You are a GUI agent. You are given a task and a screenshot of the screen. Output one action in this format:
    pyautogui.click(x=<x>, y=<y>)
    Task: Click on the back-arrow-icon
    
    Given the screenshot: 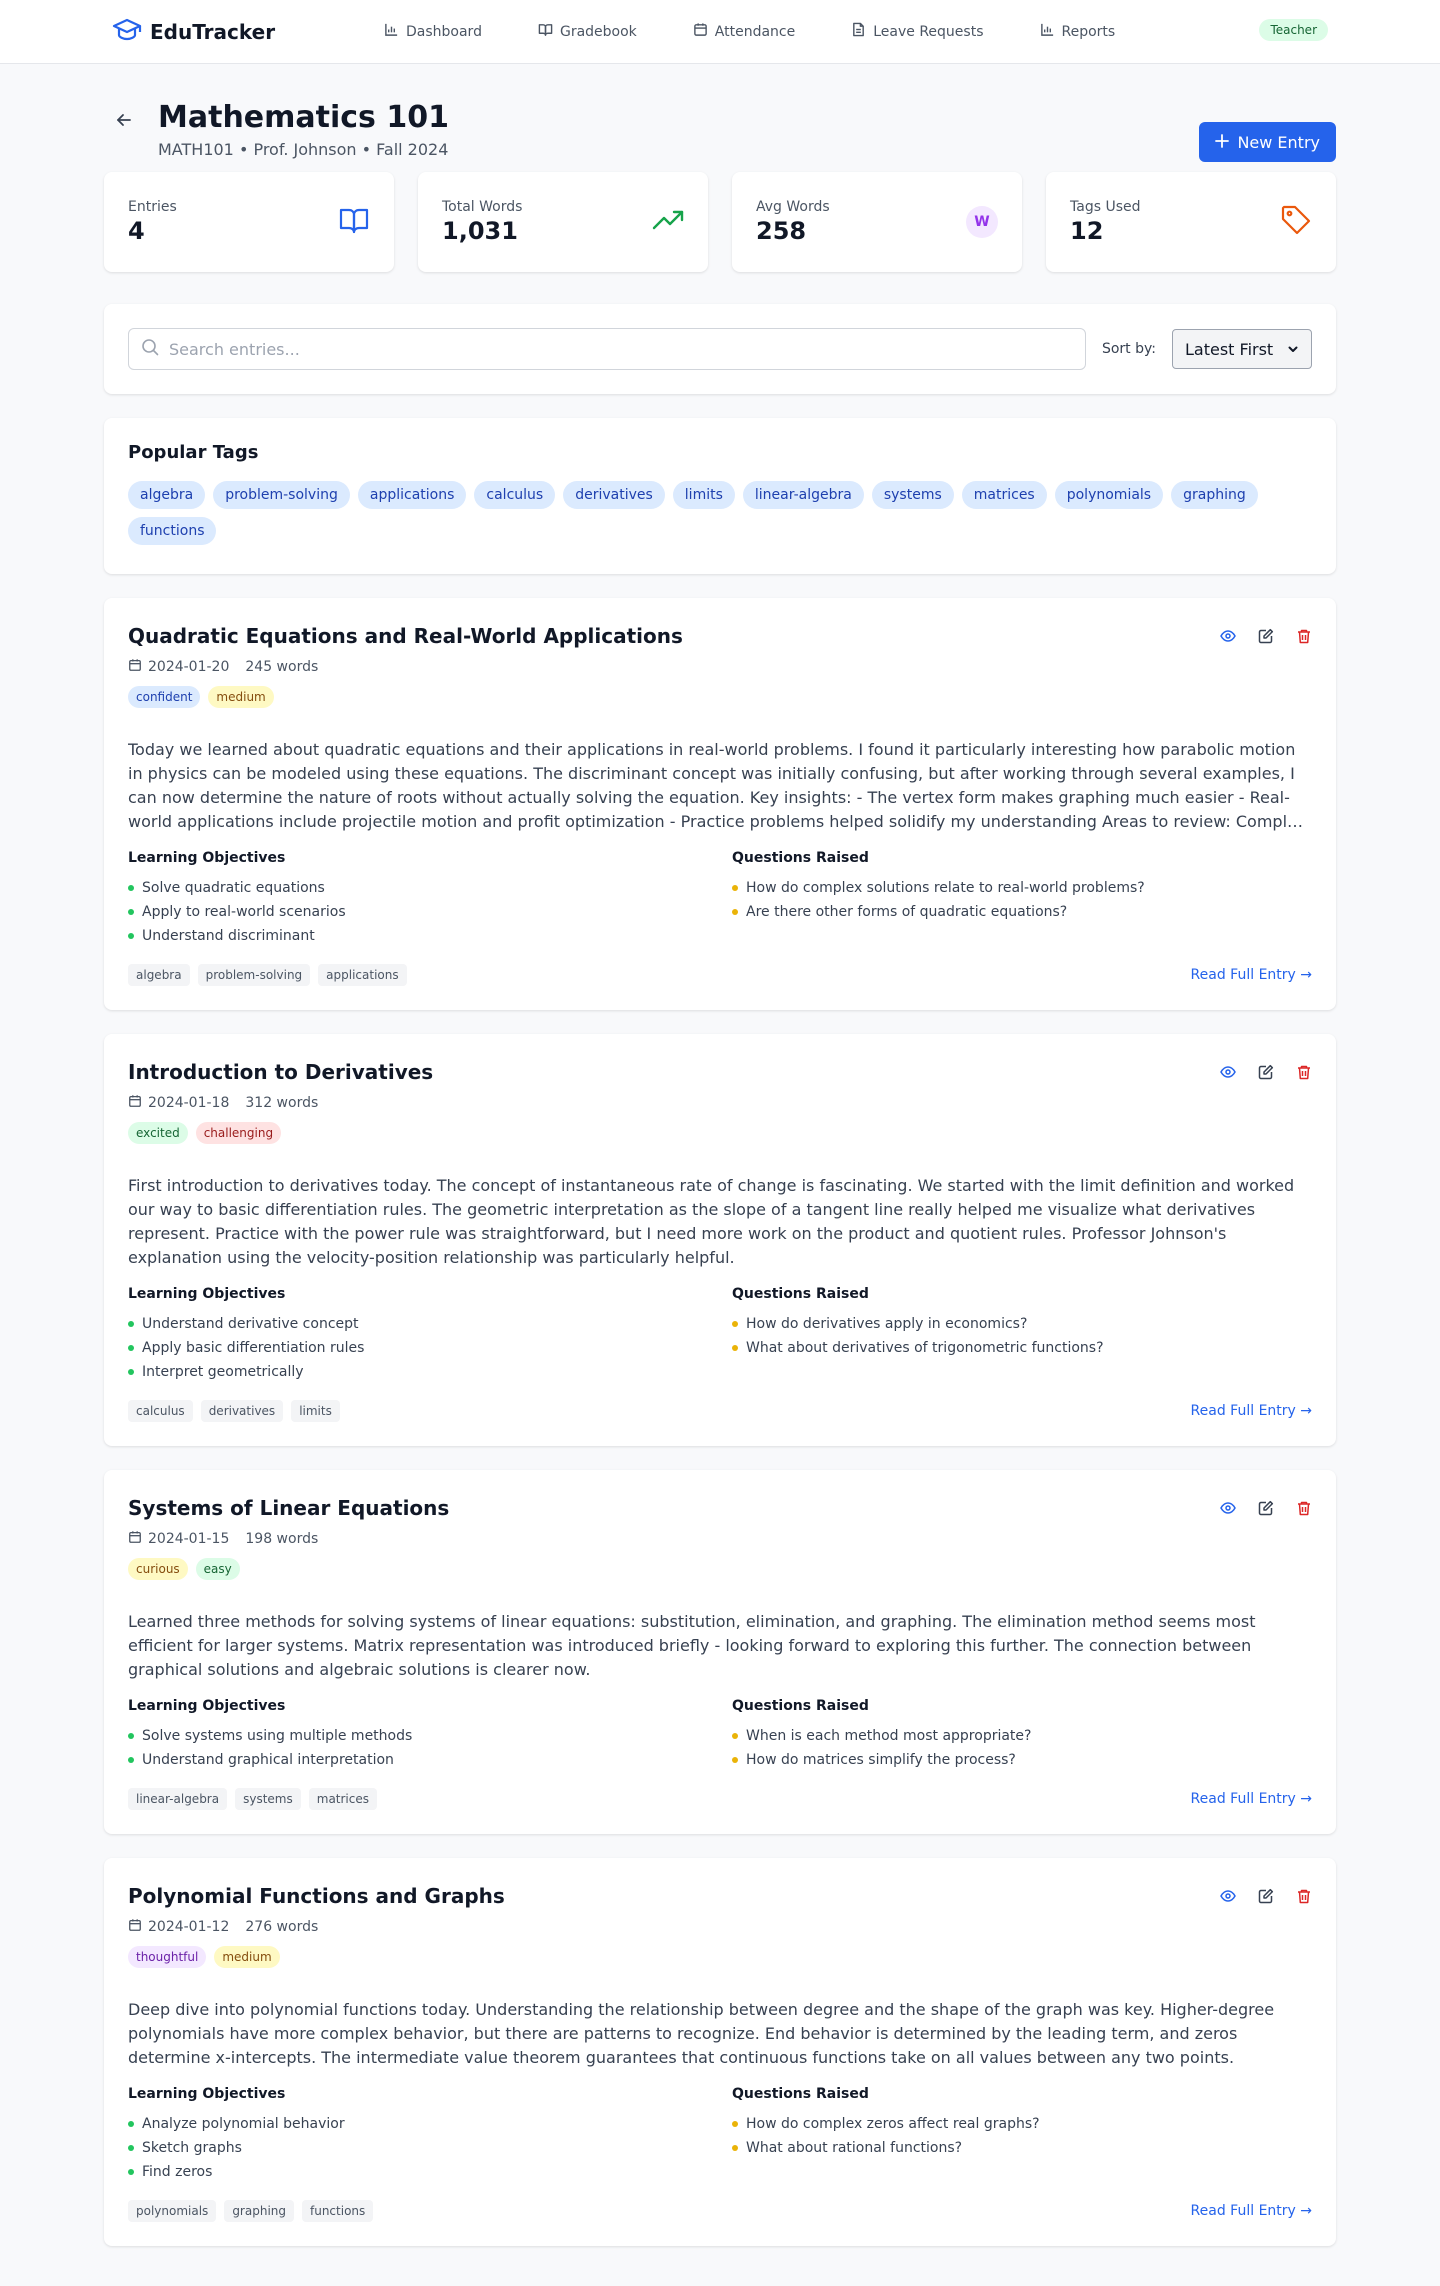 What is the action you would take?
    pyautogui.click(x=124, y=120)
    